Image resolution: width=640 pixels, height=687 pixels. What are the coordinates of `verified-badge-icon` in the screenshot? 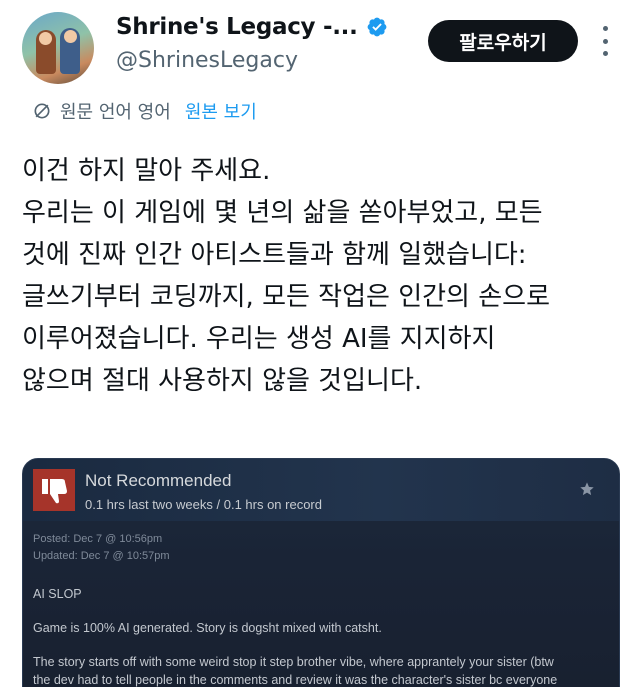 It's located at (376, 27).